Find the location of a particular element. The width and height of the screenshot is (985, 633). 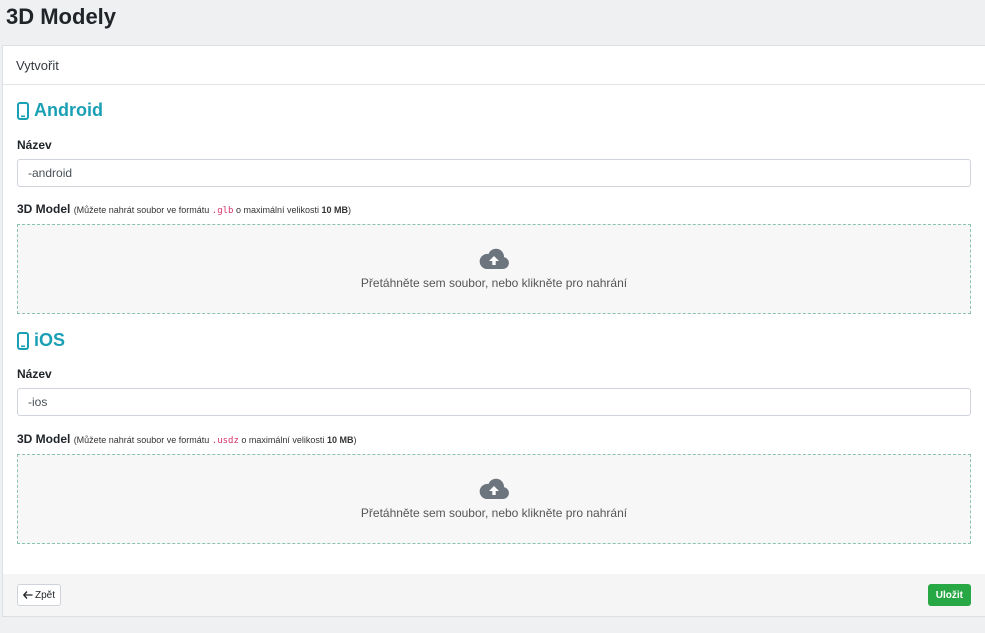

hint-format: .glb is located at coordinates (222, 211).